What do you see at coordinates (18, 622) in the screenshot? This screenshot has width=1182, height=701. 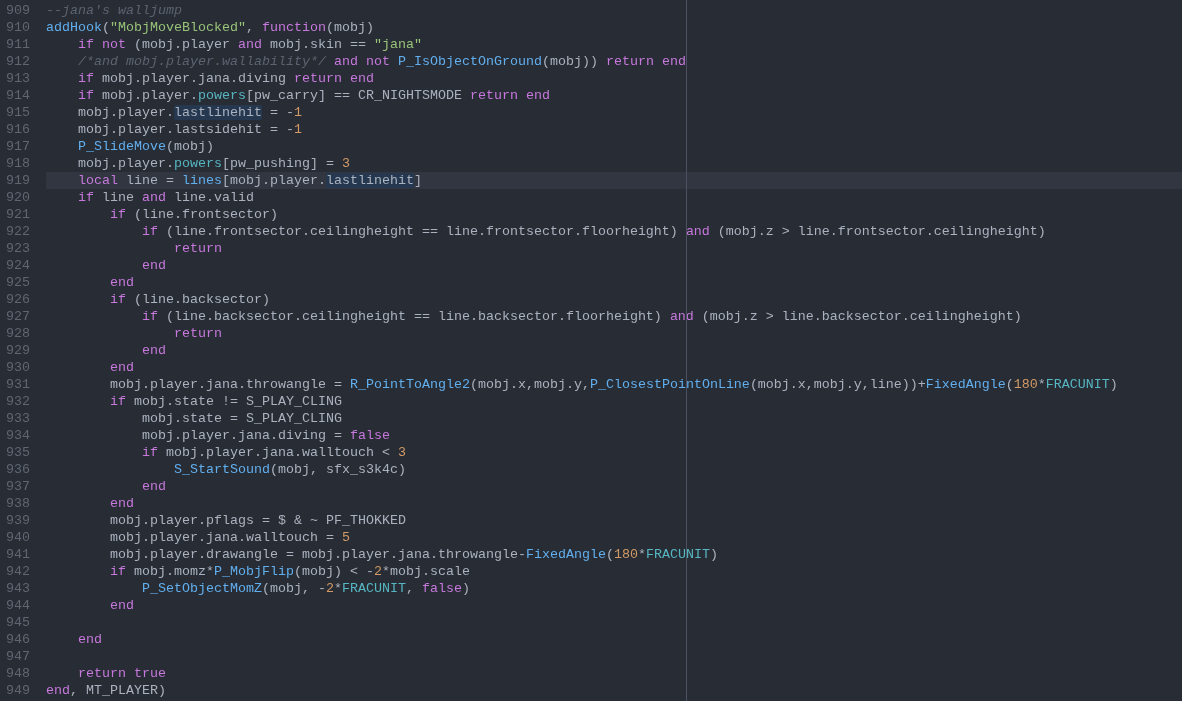 I see `line-number: 945` at bounding box center [18, 622].